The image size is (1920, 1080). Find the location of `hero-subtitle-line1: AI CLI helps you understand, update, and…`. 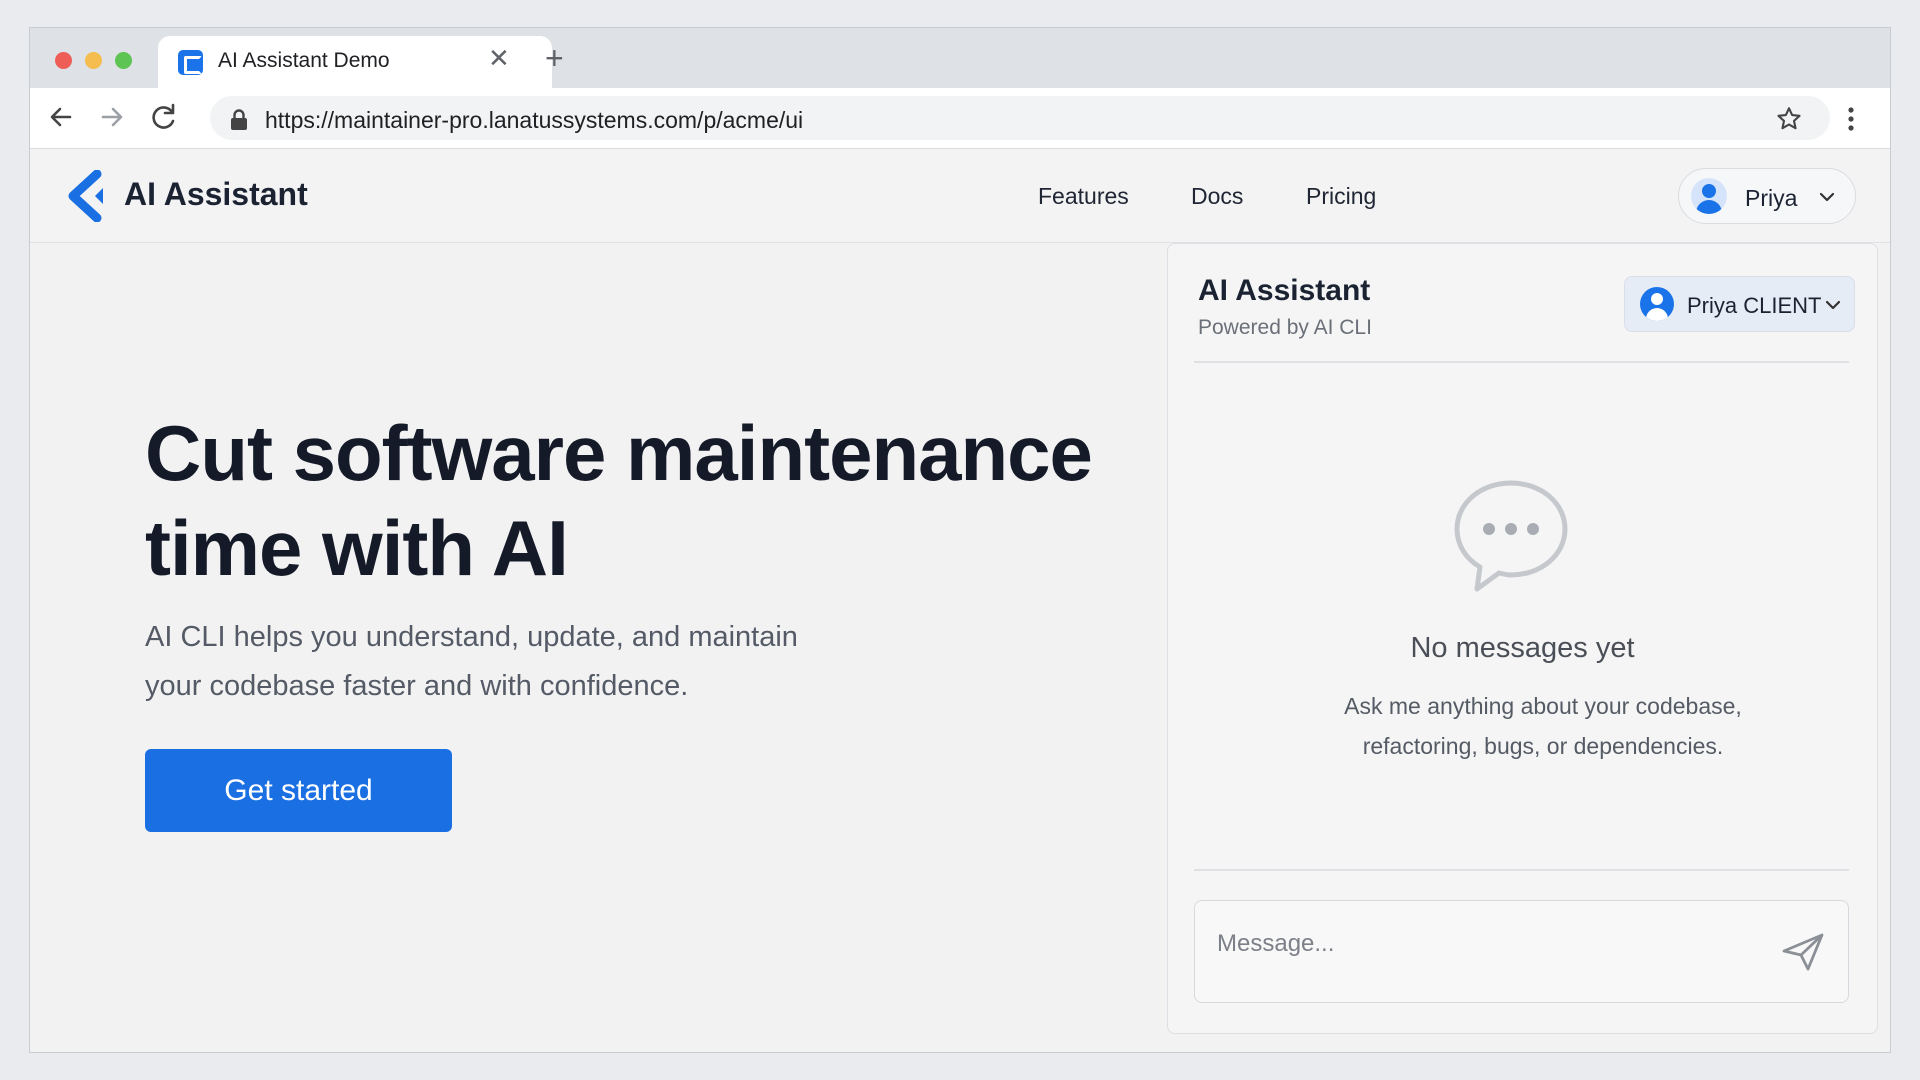

hero-subtitle-line1: AI CLI helps you understand, update, and… is located at coordinates (471, 637).